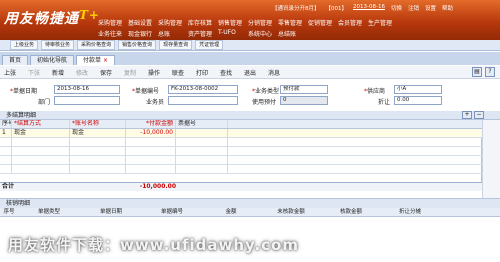 The width and height of the screenshot is (500, 262). I want to click on menu-item: 促销管理, so click(323, 22).